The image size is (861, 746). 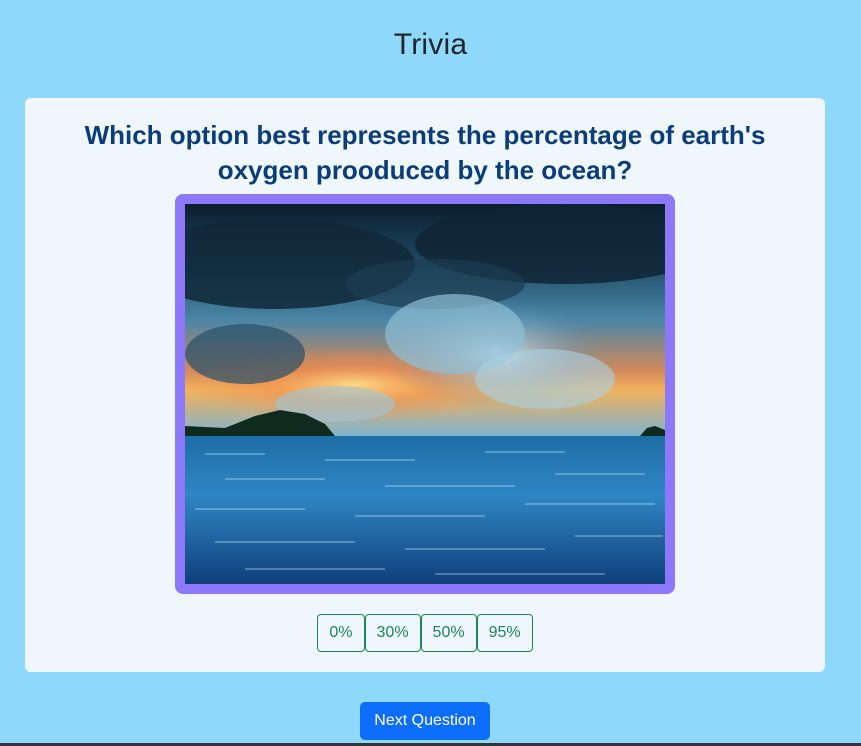 I want to click on option-30-percent-button: 30%, so click(x=392, y=633).